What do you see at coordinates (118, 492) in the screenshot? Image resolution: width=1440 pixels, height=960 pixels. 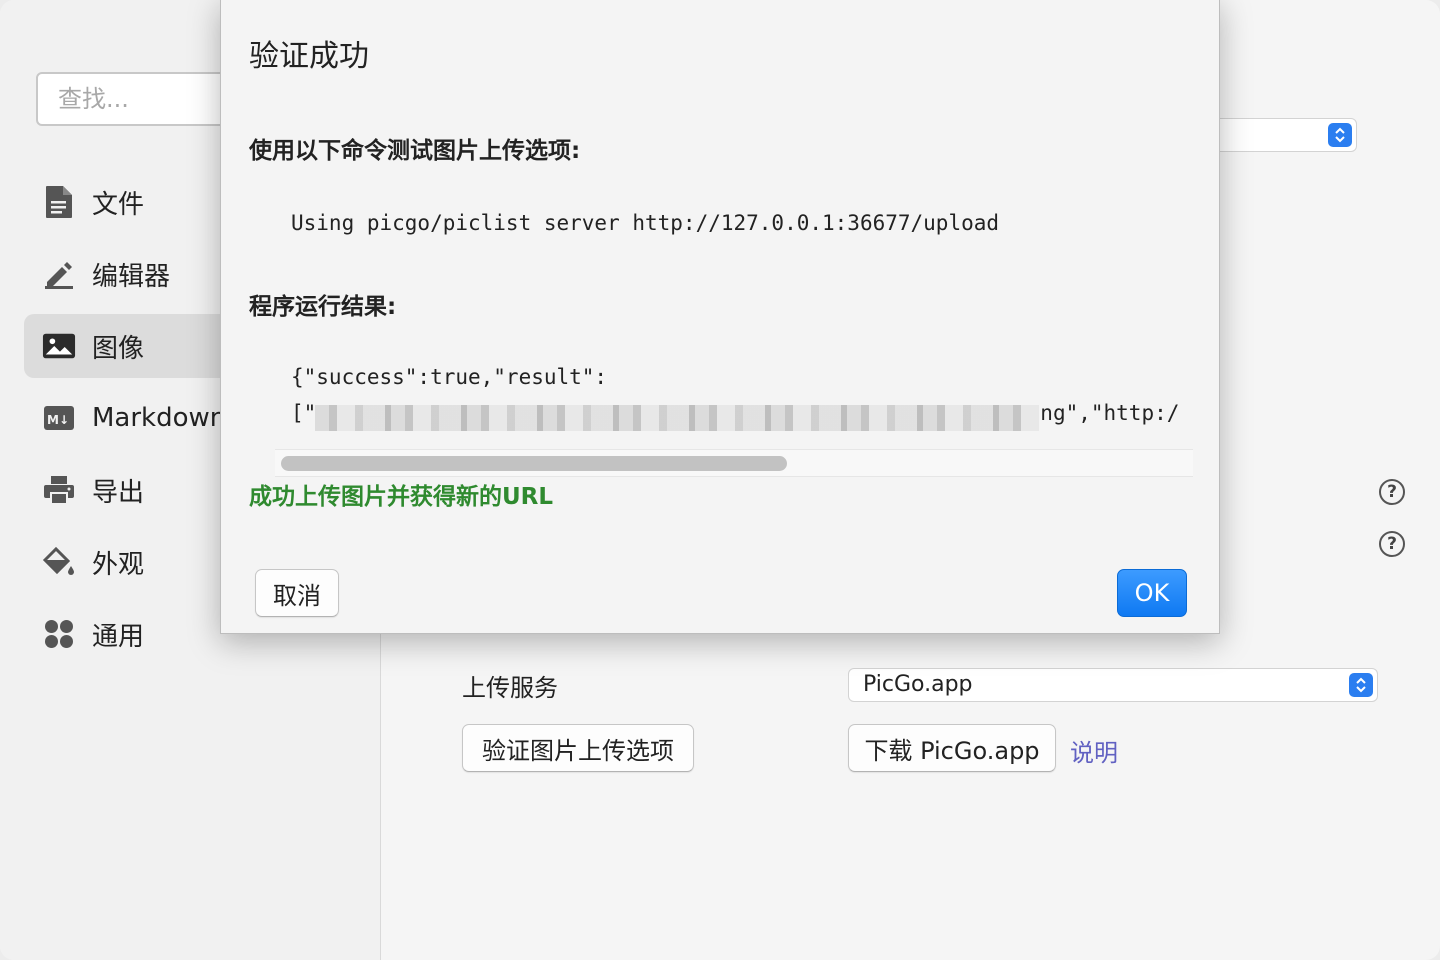 I see `sidebar-item-label: 导出` at bounding box center [118, 492].